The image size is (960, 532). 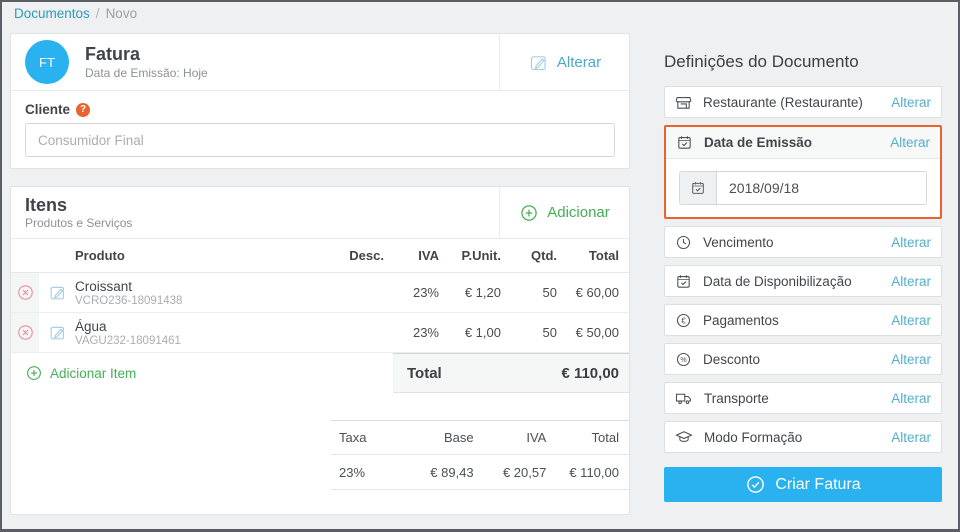 What do you see at coordinates (753, 437) in the screenshot?
I see `setting-label: Modo Formação` at bounding box center [753, 437].